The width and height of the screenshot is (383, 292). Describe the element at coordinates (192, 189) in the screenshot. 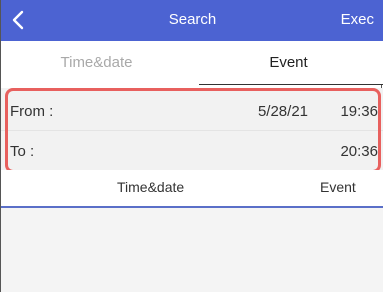

I see `results-table-header: Time&date Event` at that location.